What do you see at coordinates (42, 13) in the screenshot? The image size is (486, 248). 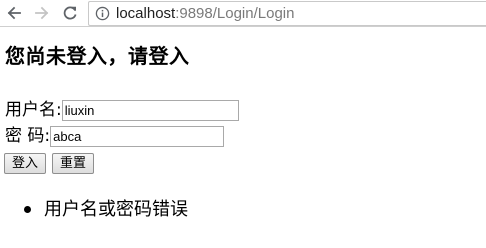 I see `forward-arrow-icon` at bounding box center [42, 13].